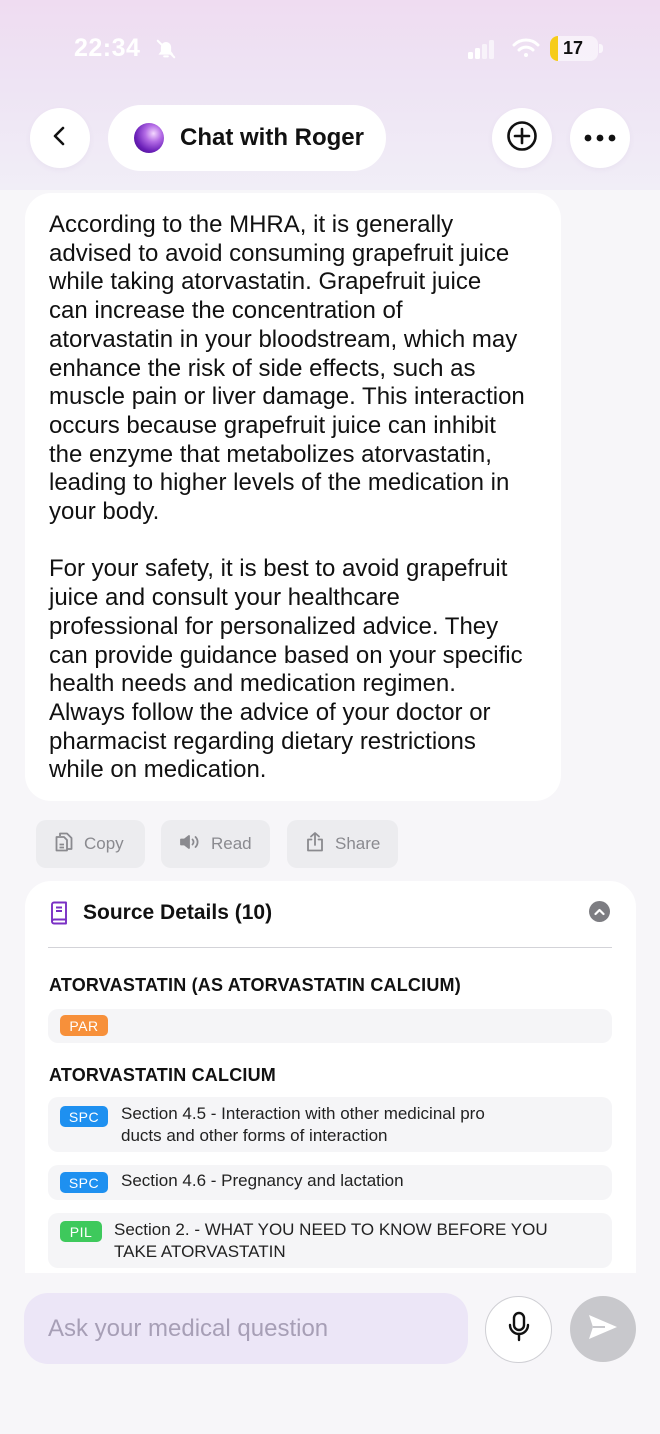 This screenshot has width=660, height=1434. Describe the element at coordinates (601, 48) in the screenshot. I see `battery-cap` at that location.